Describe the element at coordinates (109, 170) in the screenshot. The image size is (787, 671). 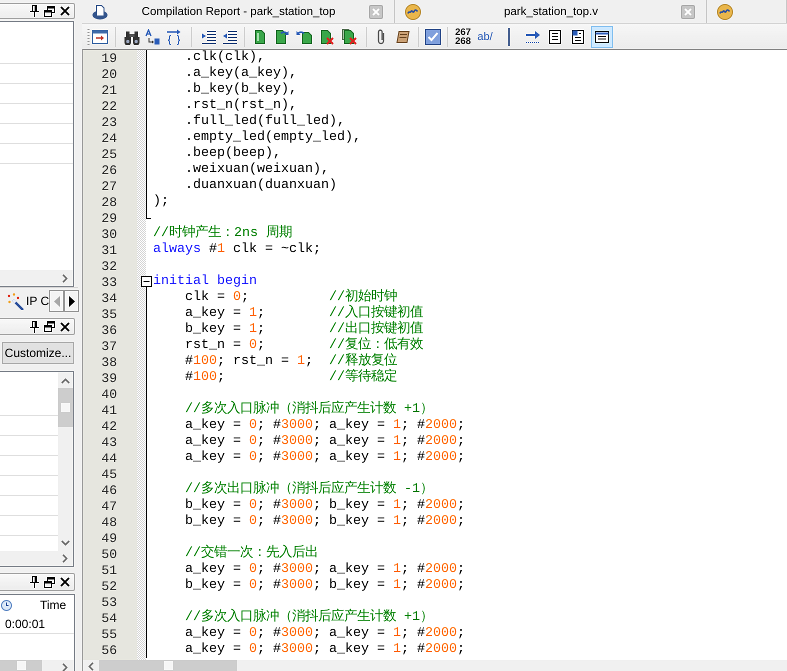
I see `line-number: 26` at that location.